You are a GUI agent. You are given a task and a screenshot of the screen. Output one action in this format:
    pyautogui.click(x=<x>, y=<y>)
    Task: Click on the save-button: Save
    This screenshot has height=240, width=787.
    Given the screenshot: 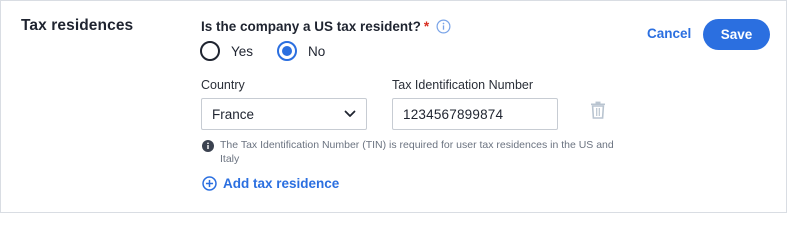 What is the action you would take?
    pyautogui.click(x=736, y=34)
    